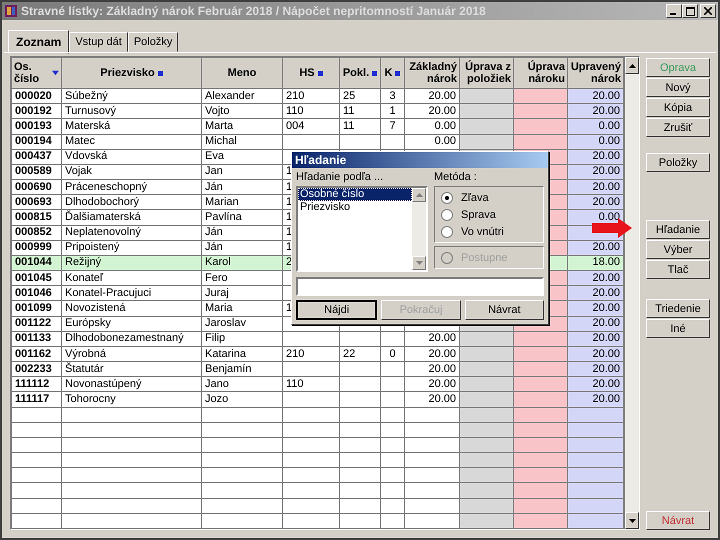  Describe the element at coordinates (37, 126) in the screenshot. I see `table-cell: 000193` at that location.